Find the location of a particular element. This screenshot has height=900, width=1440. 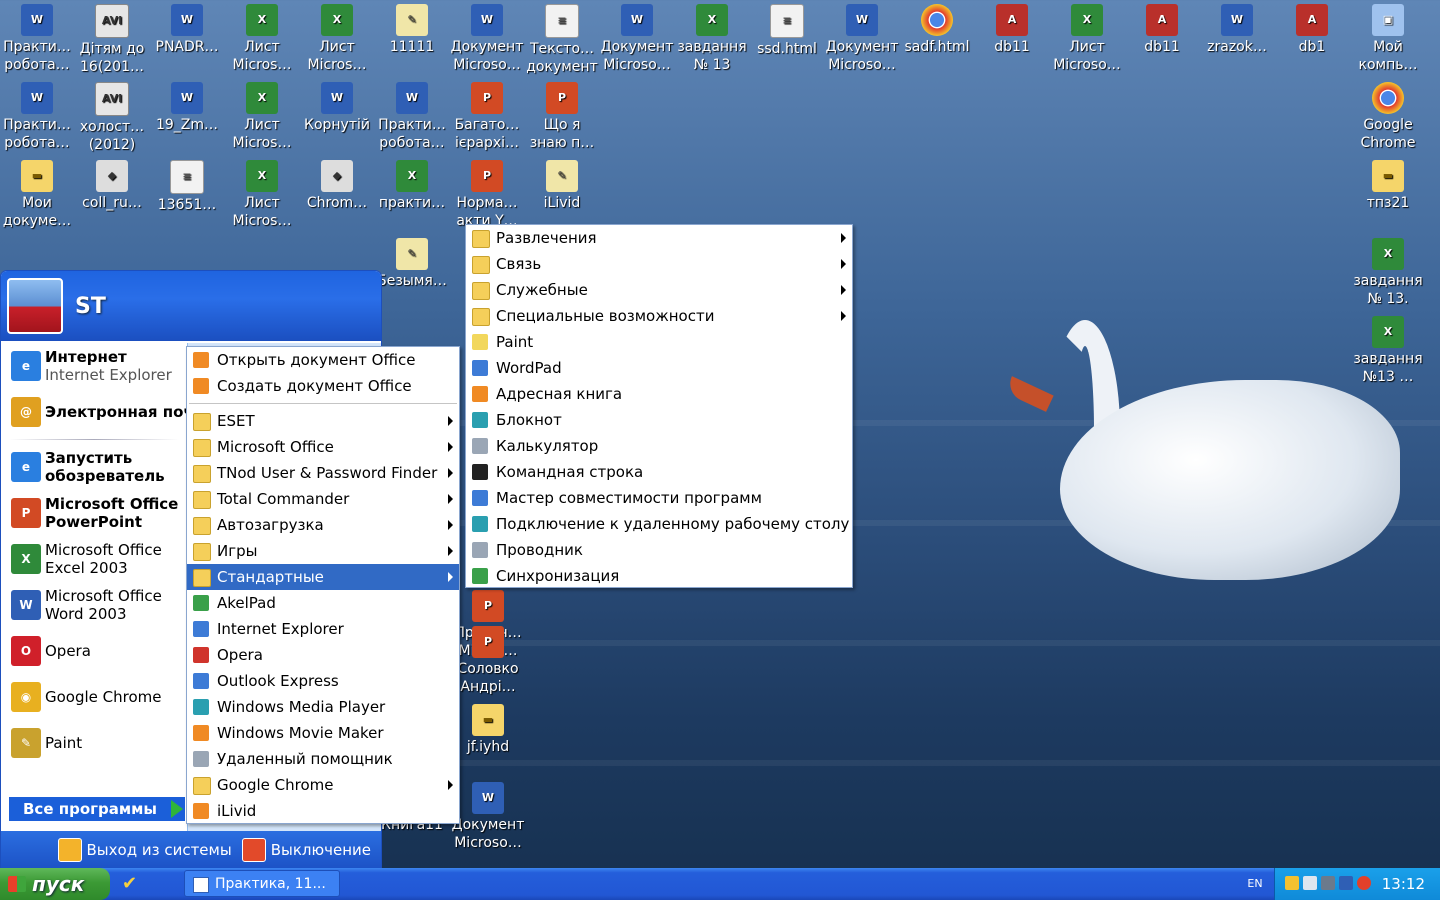

menu-item: Адресная книга is located at coordinates (659, 394).